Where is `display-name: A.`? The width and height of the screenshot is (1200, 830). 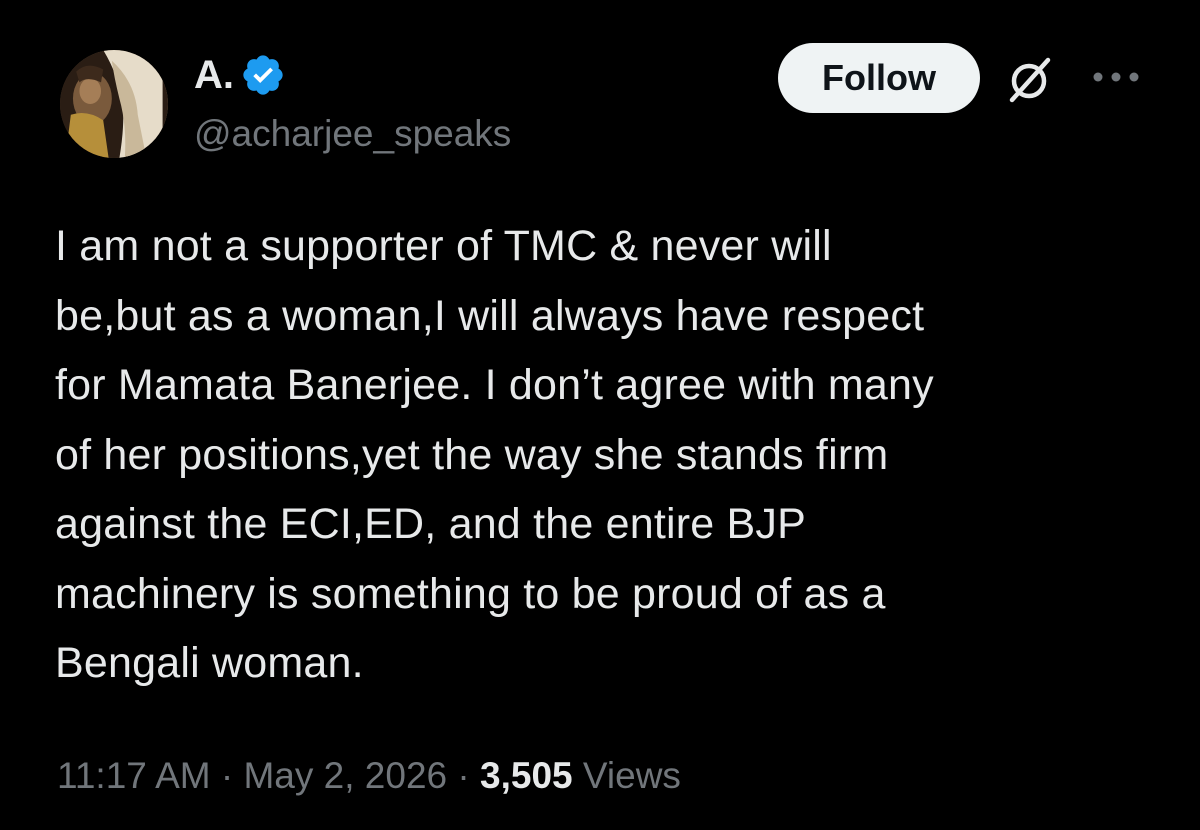
display-name: A. is located at coordinates (214, 75).